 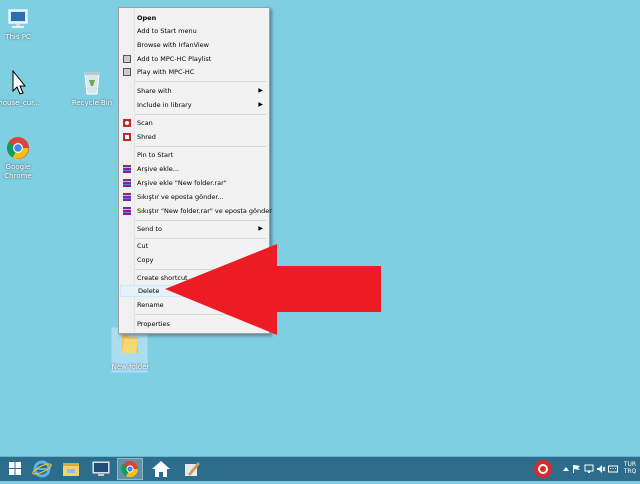 What do you see at coordinates (92, 103) in the screenshot?
I see `desktop-icon-label: Recycle Bin` at bounding box center [92, 103].